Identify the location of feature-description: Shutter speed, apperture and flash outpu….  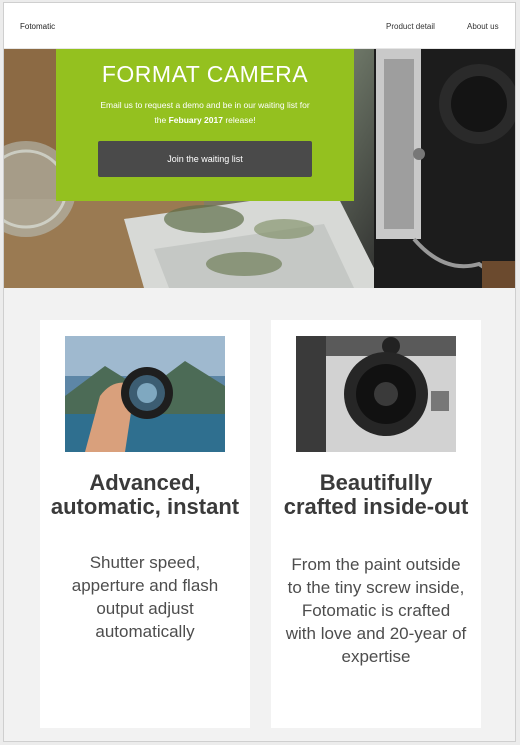
(145, 597).